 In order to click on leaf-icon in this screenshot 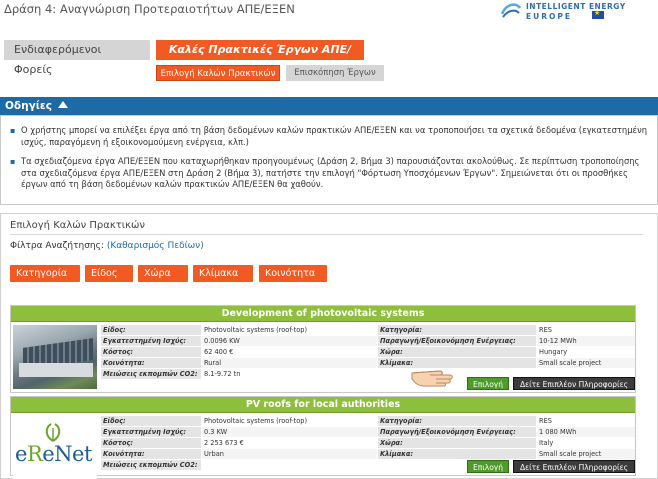, I will do `click(53, 432)`.